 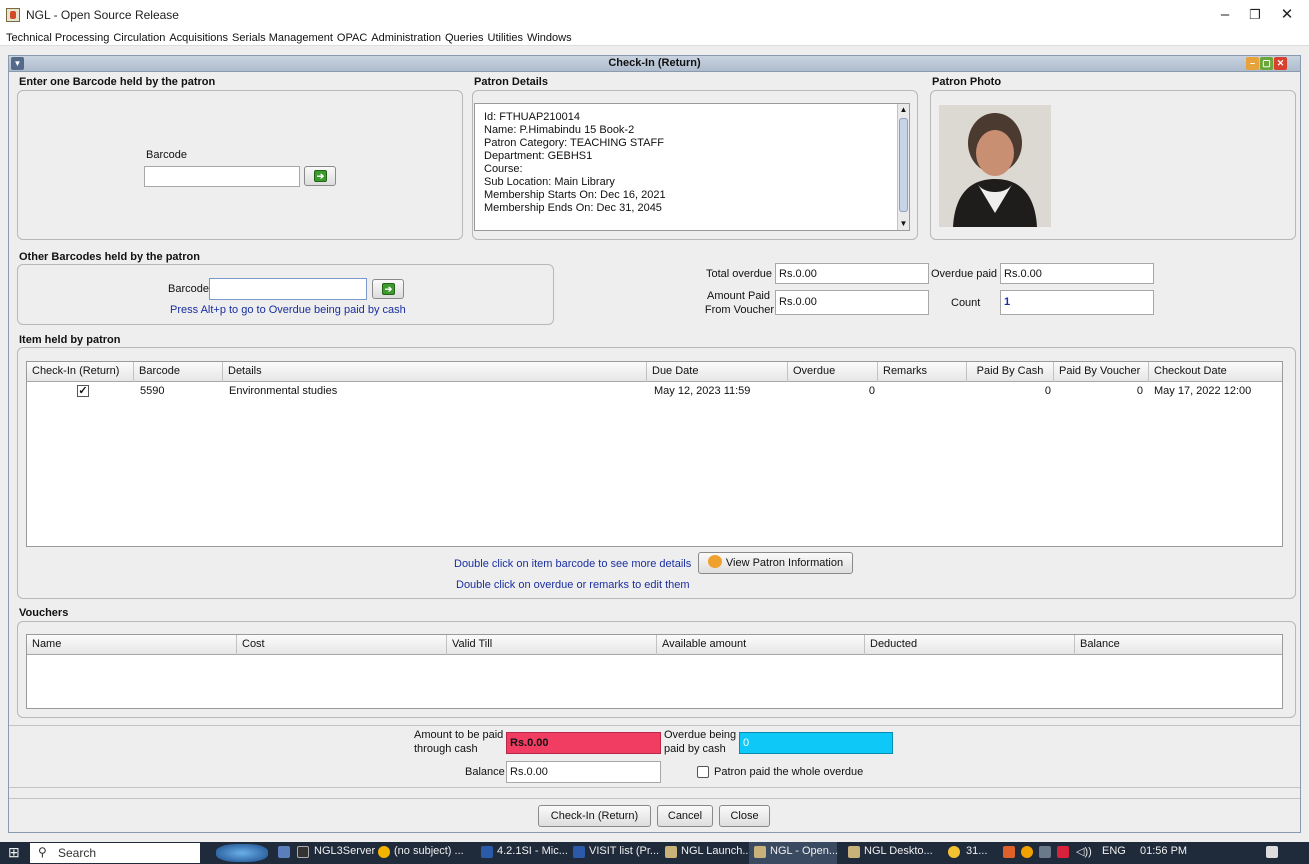 I want to click on col-voucher-cost: Cost, so click(x=342, y=645).